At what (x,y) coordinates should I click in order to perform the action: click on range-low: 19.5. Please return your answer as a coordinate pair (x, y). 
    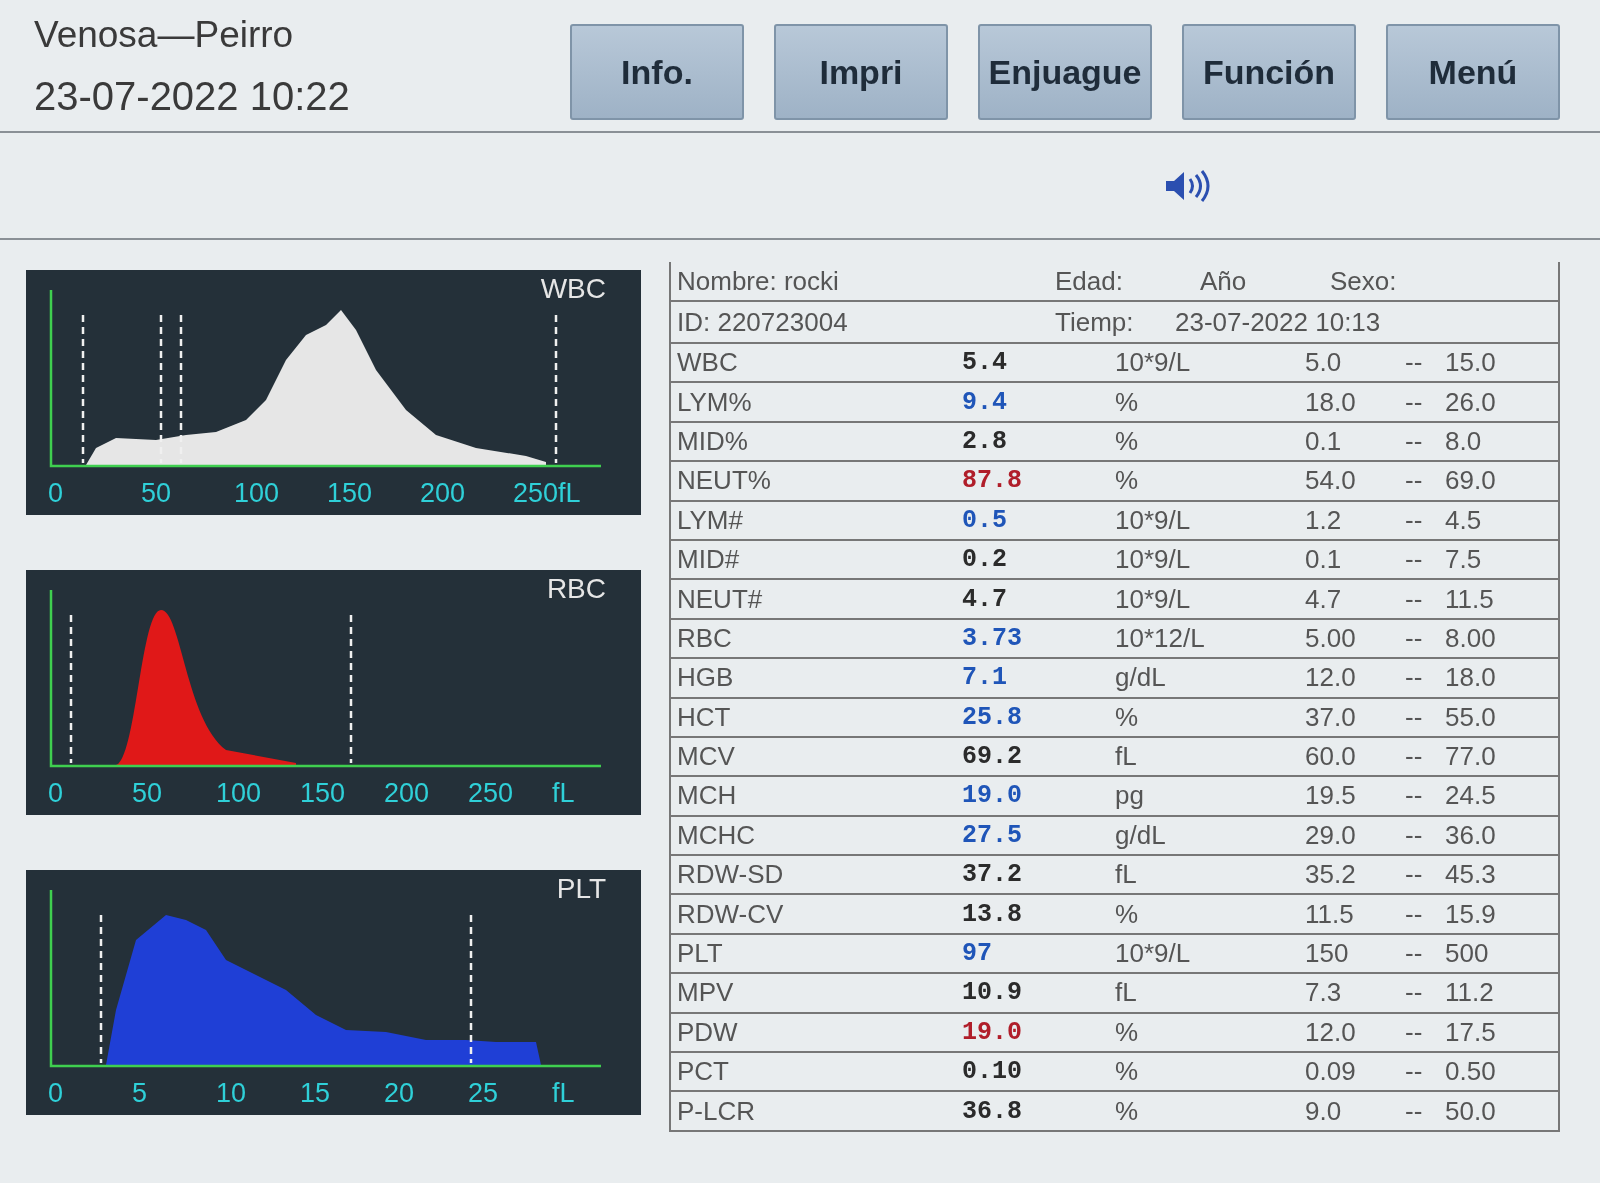
    Looking at the image, I should click on (1331, 796).